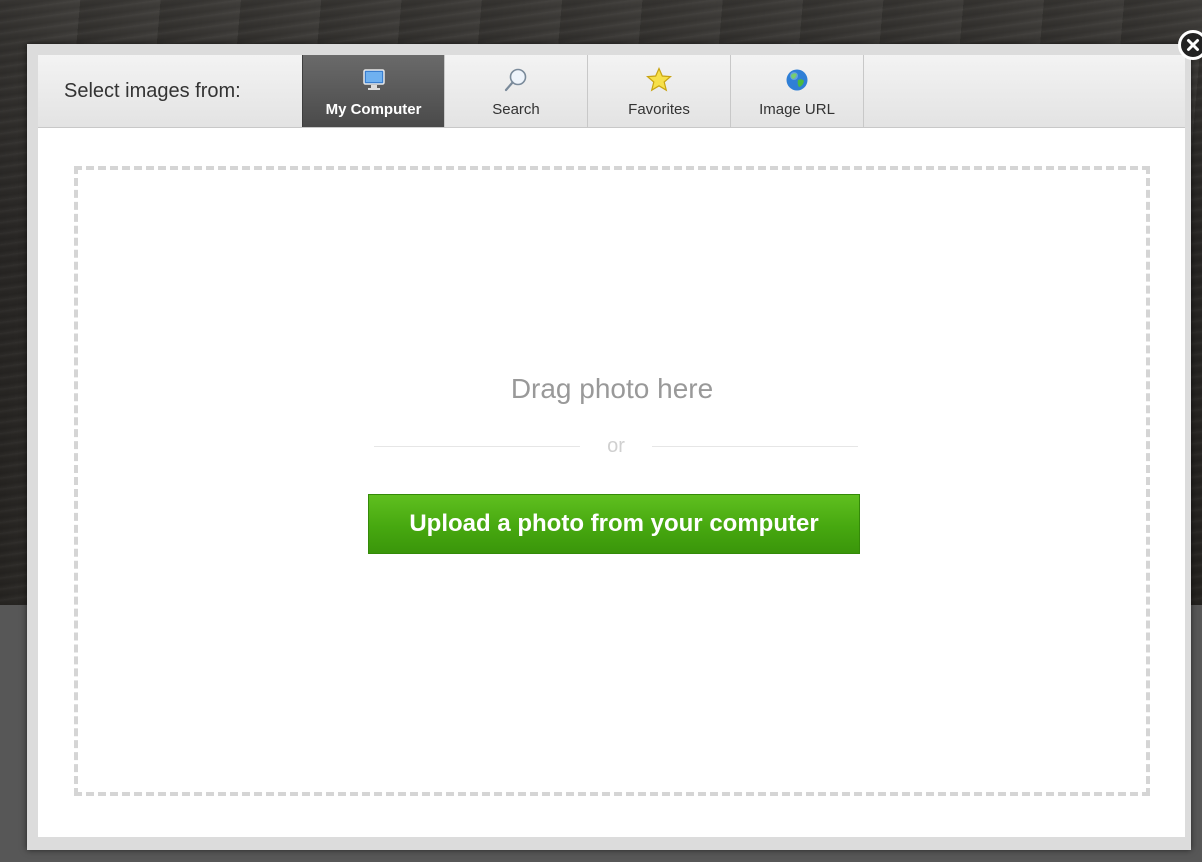 Image resolution: width=1202 pixels, height=862 pixels. Describe the element at coordinates (797, 109) in the screenshot. I see `tab-label: Image URL` at that location.